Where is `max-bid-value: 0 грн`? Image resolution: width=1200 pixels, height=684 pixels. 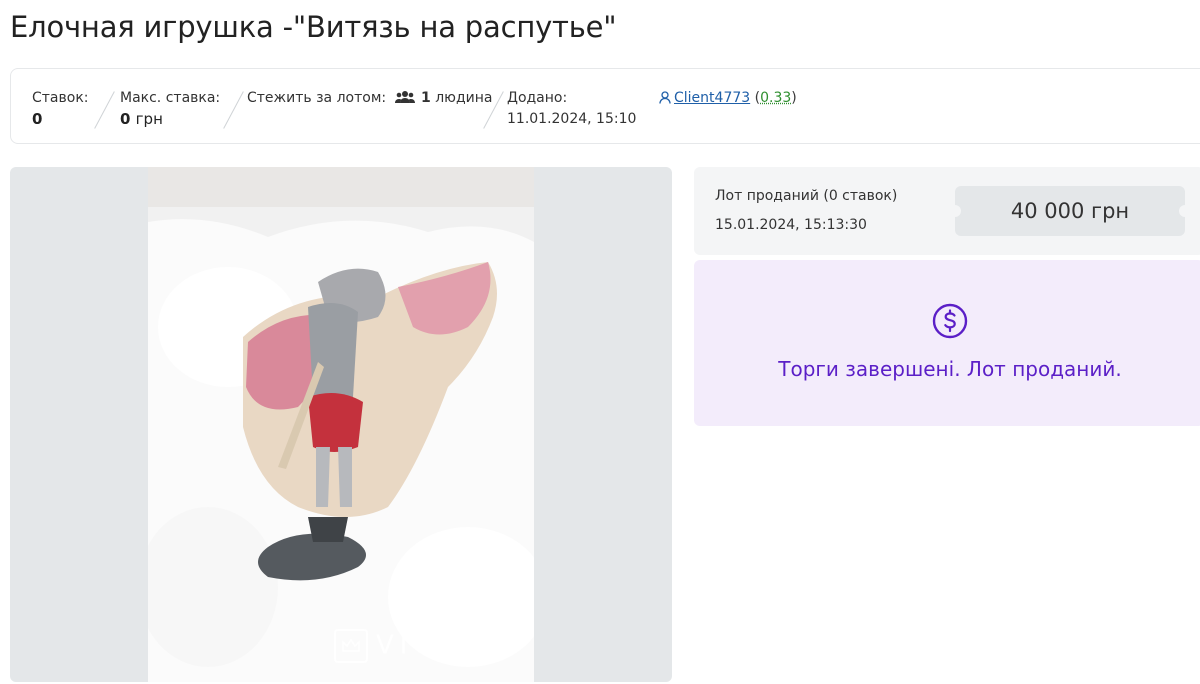 max-bid-value: 0 грн is located at coordinates (141, 119).